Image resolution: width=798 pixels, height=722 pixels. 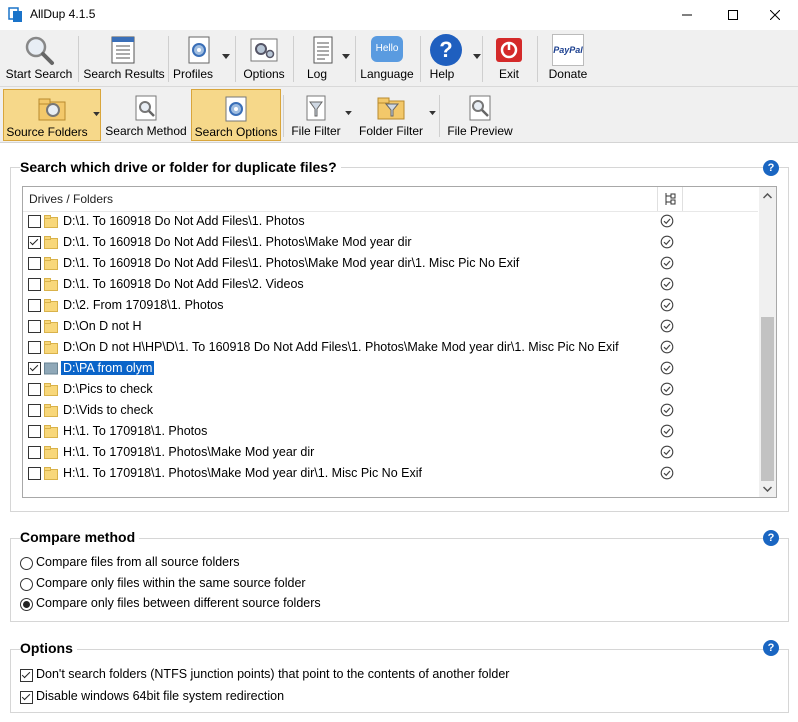 I want to click on folder-row: H:\1. To 170918\1. Photos, so click(x=390, y=431).